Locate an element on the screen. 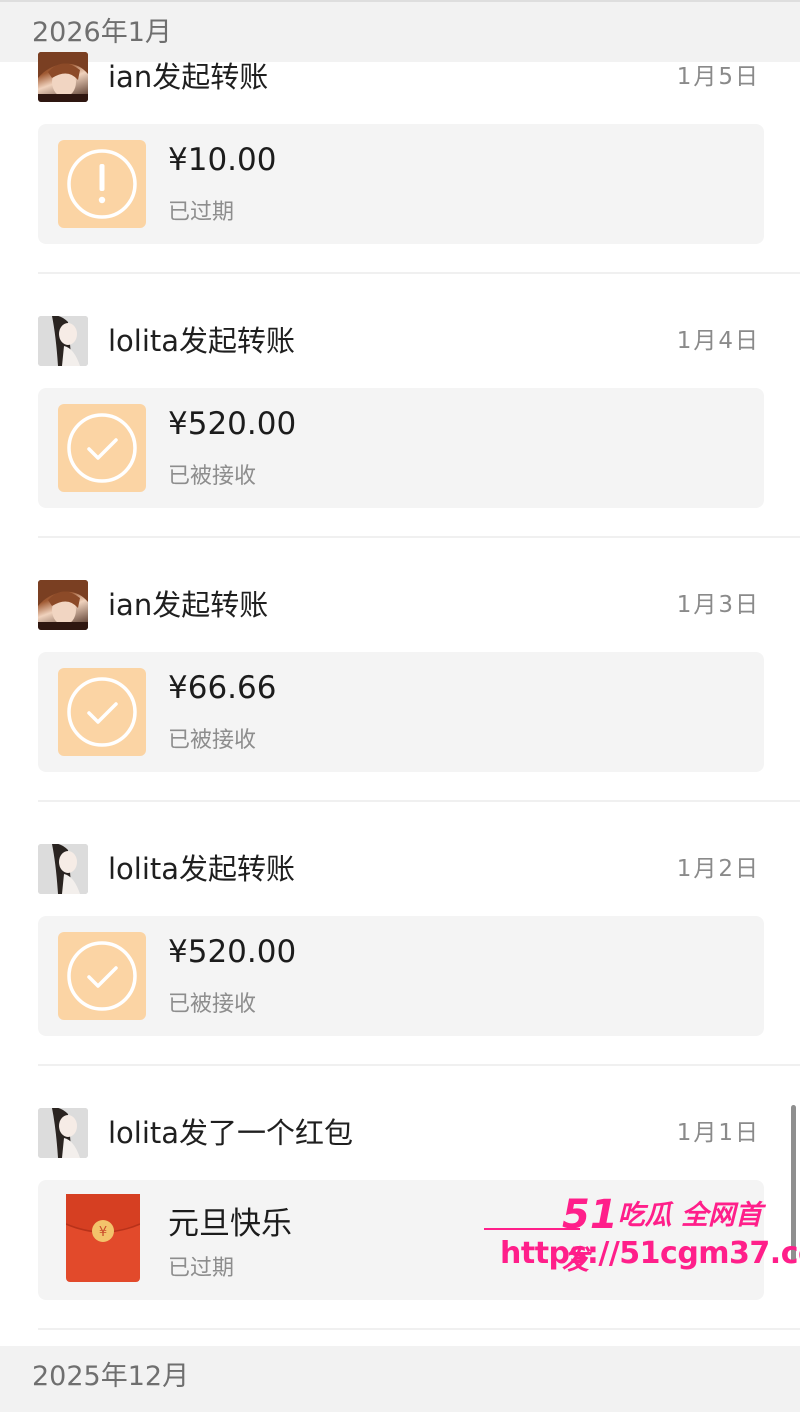 The image size is (800, 1412). exclamation-icon is located at coordinates (102, 184).